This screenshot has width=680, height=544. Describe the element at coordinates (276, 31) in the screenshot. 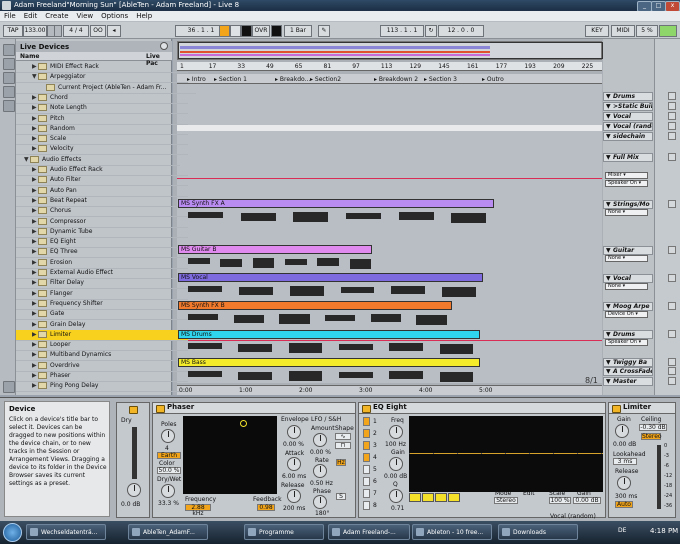

I see `back-to-arrangement-button` at that location.